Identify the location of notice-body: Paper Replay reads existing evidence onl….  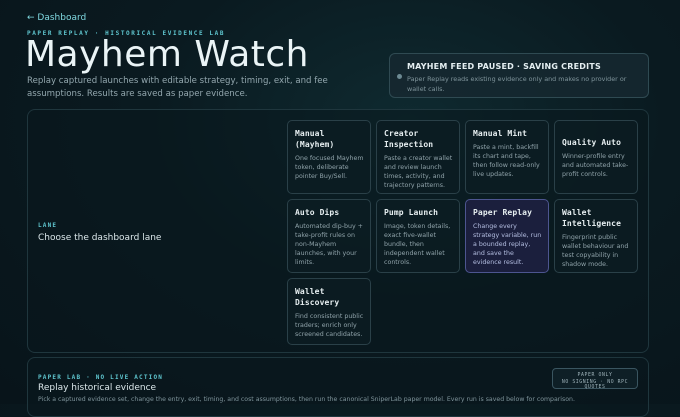
(517, 84).